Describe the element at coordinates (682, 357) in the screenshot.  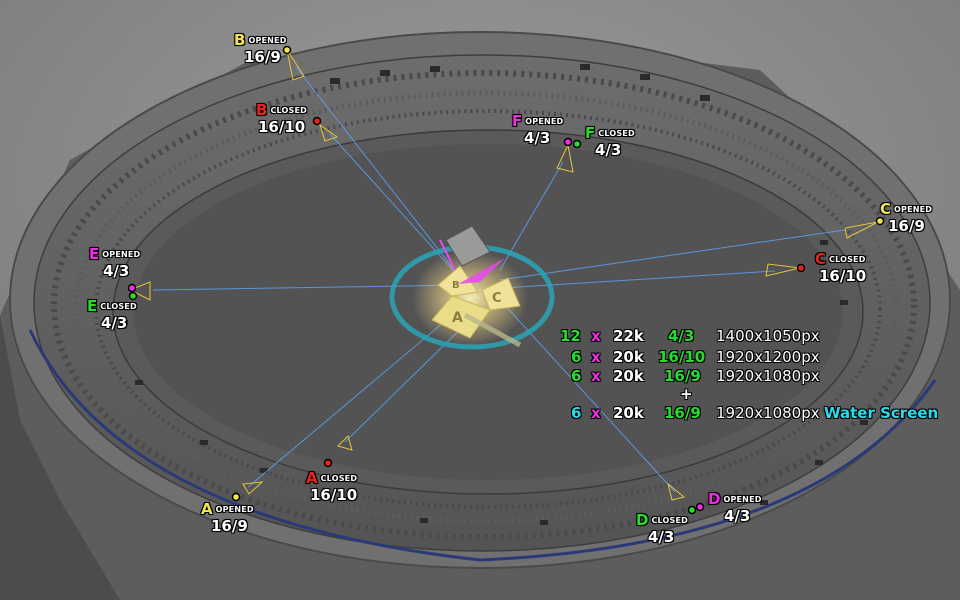
I see `spec-ratio: 16/10` at that location.